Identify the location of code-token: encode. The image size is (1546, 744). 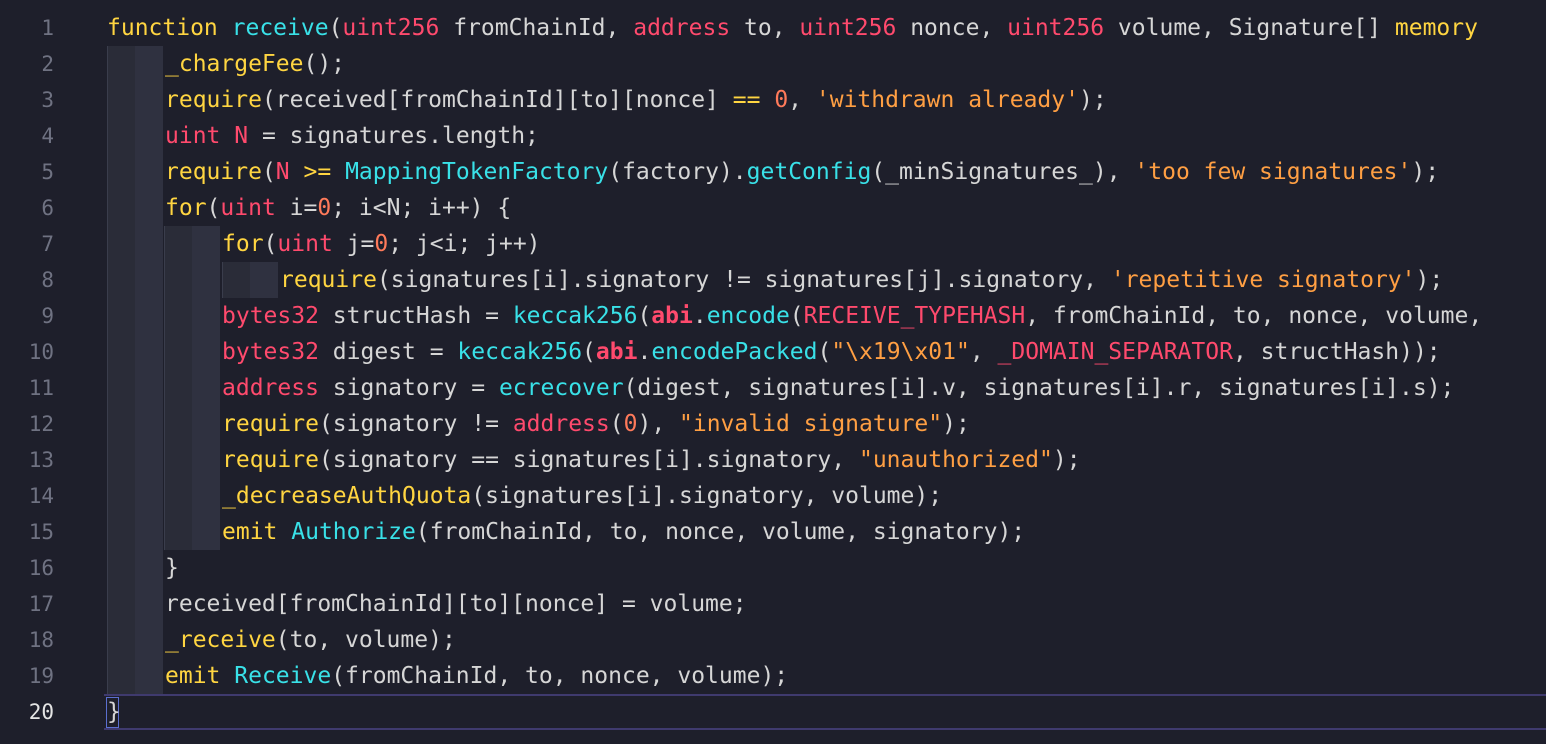
(748, 316).